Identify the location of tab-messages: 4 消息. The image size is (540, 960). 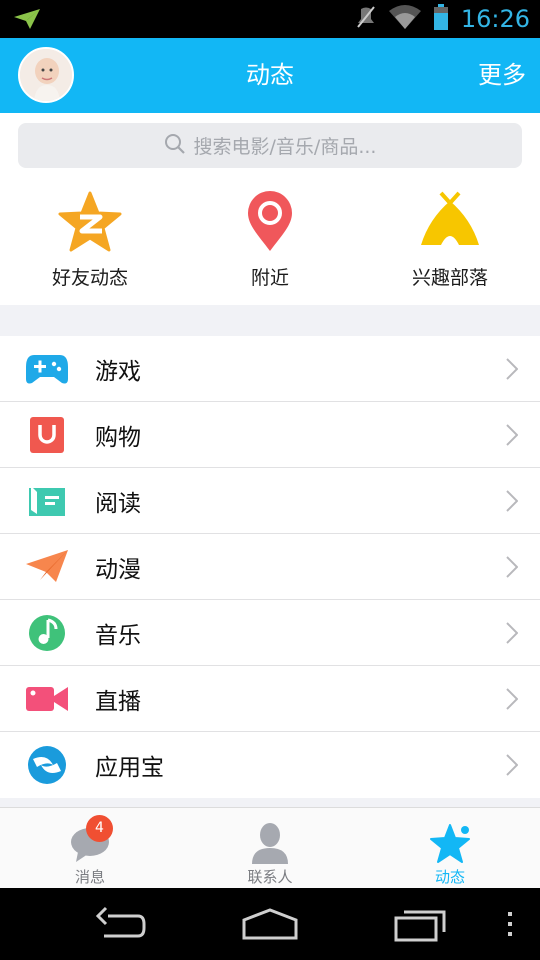
(90, 848).